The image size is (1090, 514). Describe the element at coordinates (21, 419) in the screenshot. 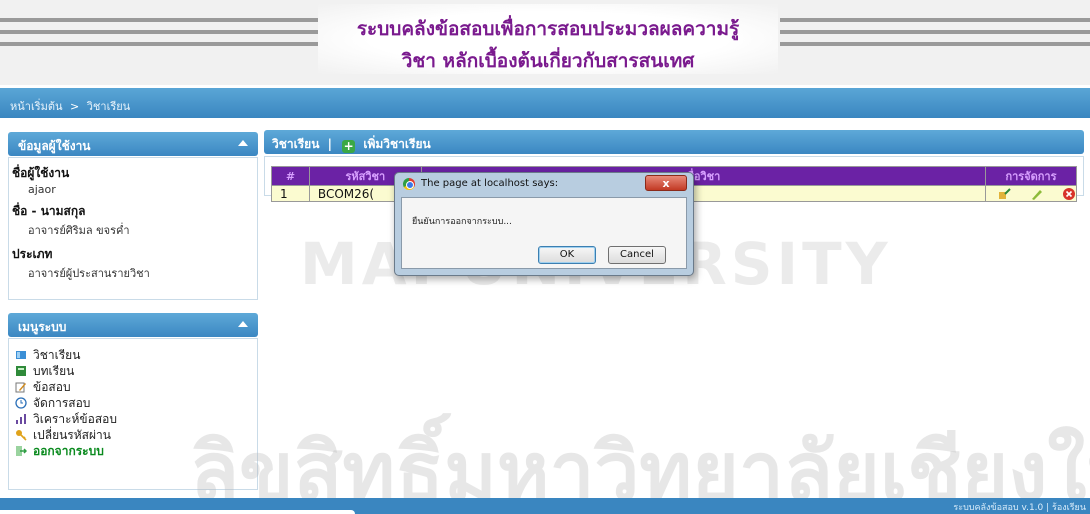

I see `chart-icon` at that location.